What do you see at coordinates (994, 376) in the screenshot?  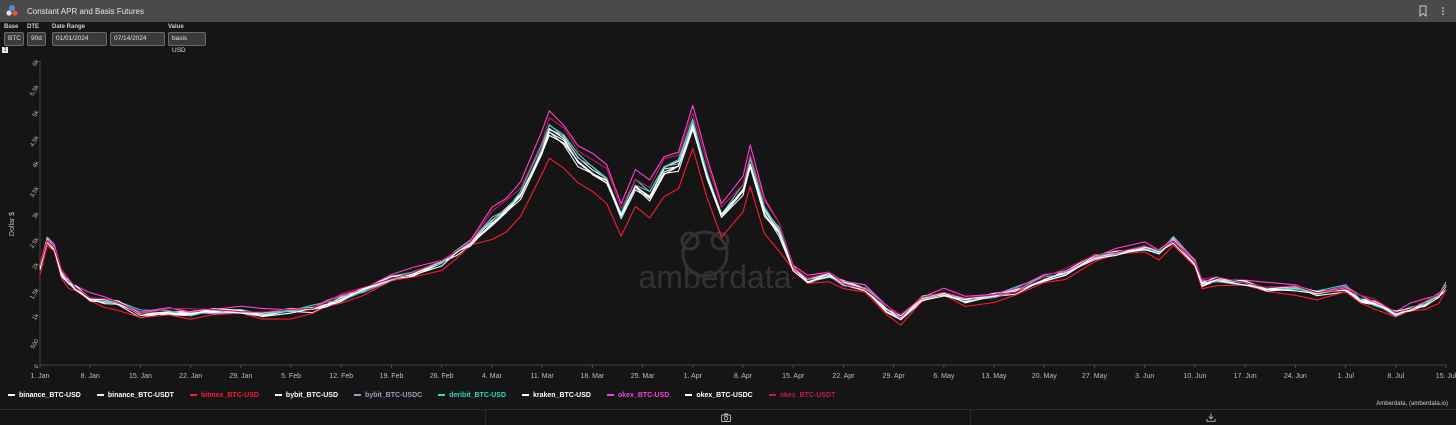 I see `x-tick-label: 13. May` at bounding box center [994, 376].